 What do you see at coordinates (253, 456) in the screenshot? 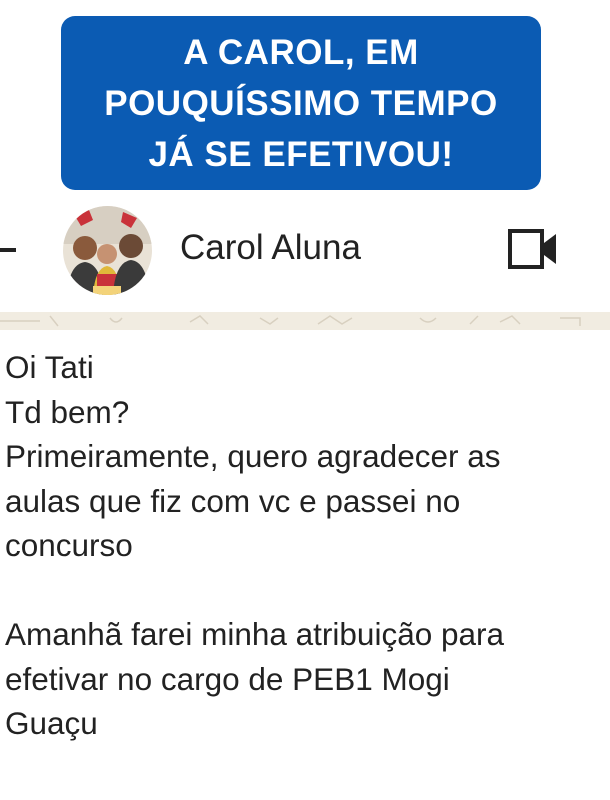
I see `message-line: Primeiramente, quero agradecer as` at bounding box center [253, 456].